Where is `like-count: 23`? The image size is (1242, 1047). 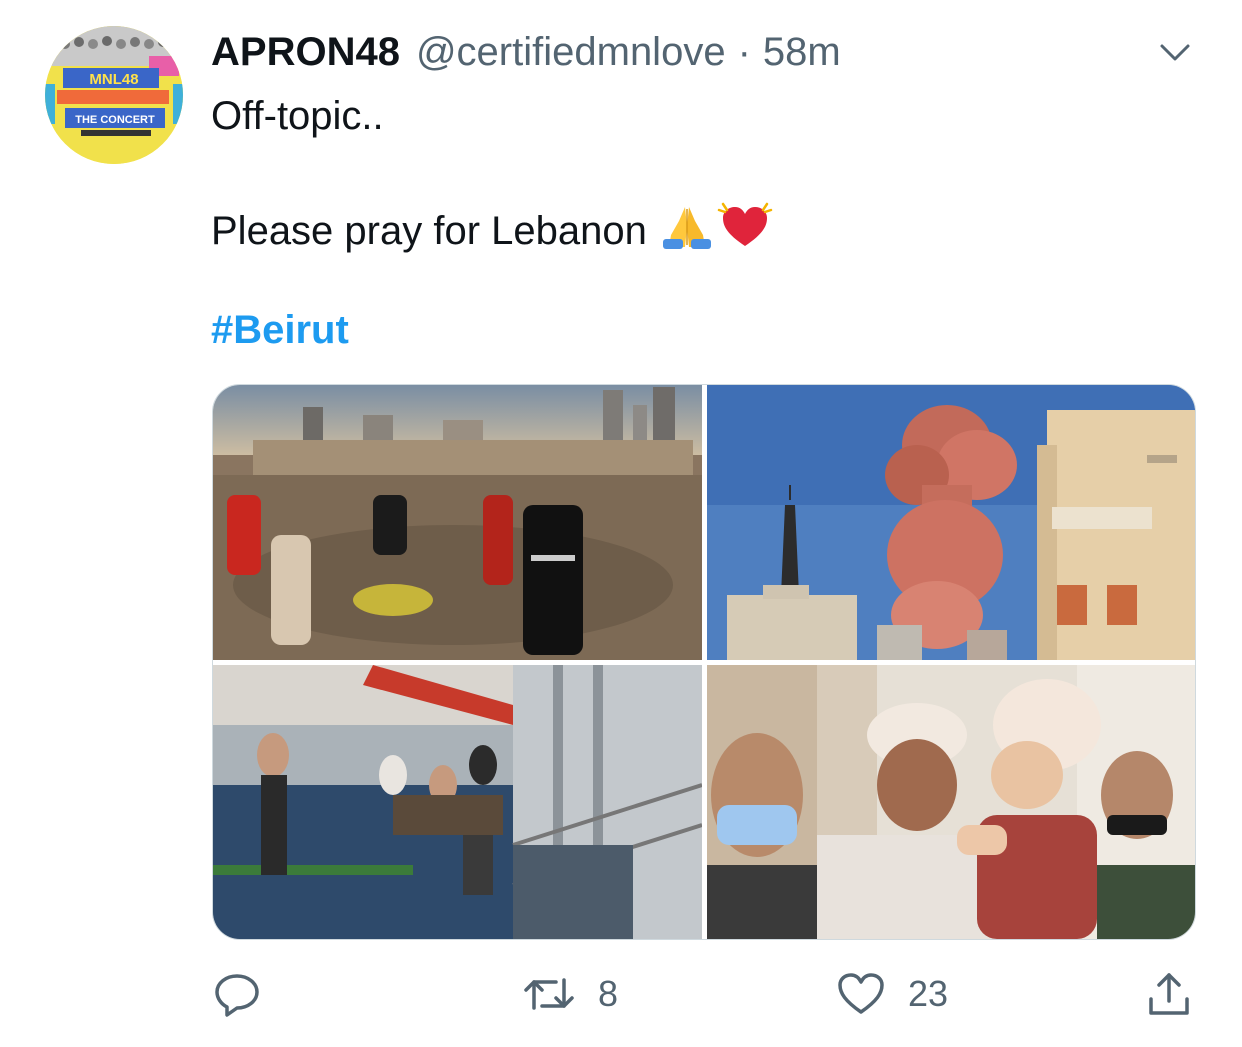
like-count: 23 is located at coordinates (928, 993).